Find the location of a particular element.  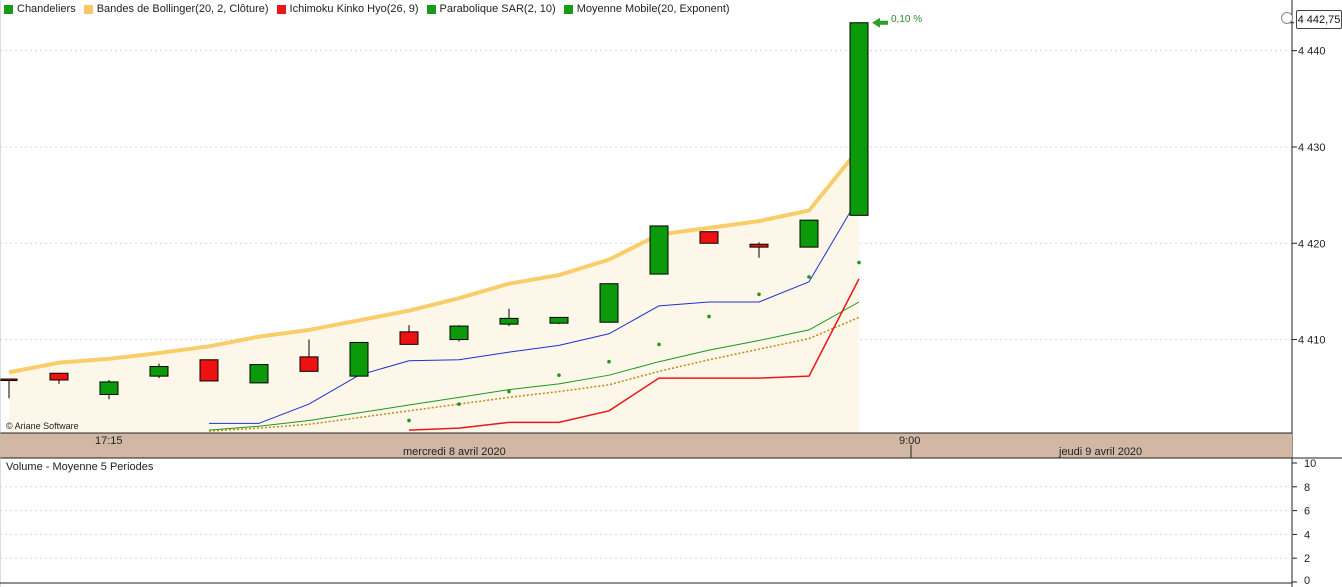

legend-label: Parabolique SAR(2, 10) is located at coordinates (497, 9).